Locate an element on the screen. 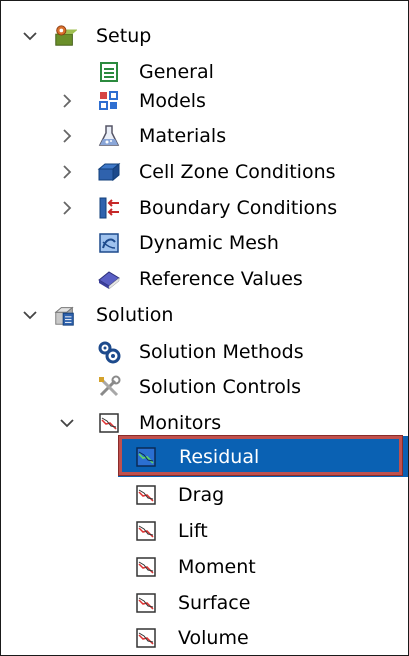  tree-node-reference-values: Reference Values is located at coordinates (204, 279).